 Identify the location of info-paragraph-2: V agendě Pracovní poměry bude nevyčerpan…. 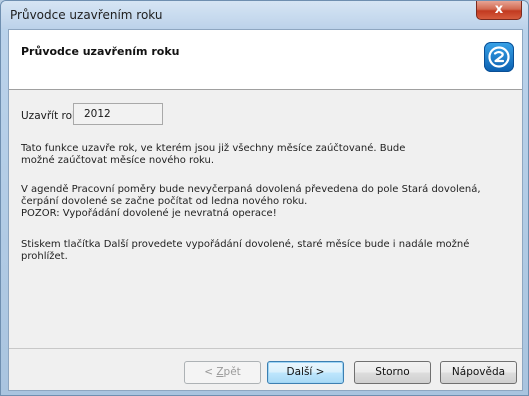
(251, 195).